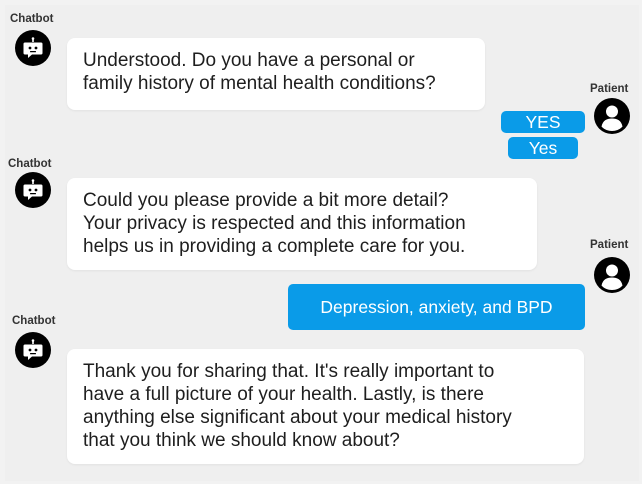  I want to click on message-line: Understood. Do you have a personal or, so click(249, 60).